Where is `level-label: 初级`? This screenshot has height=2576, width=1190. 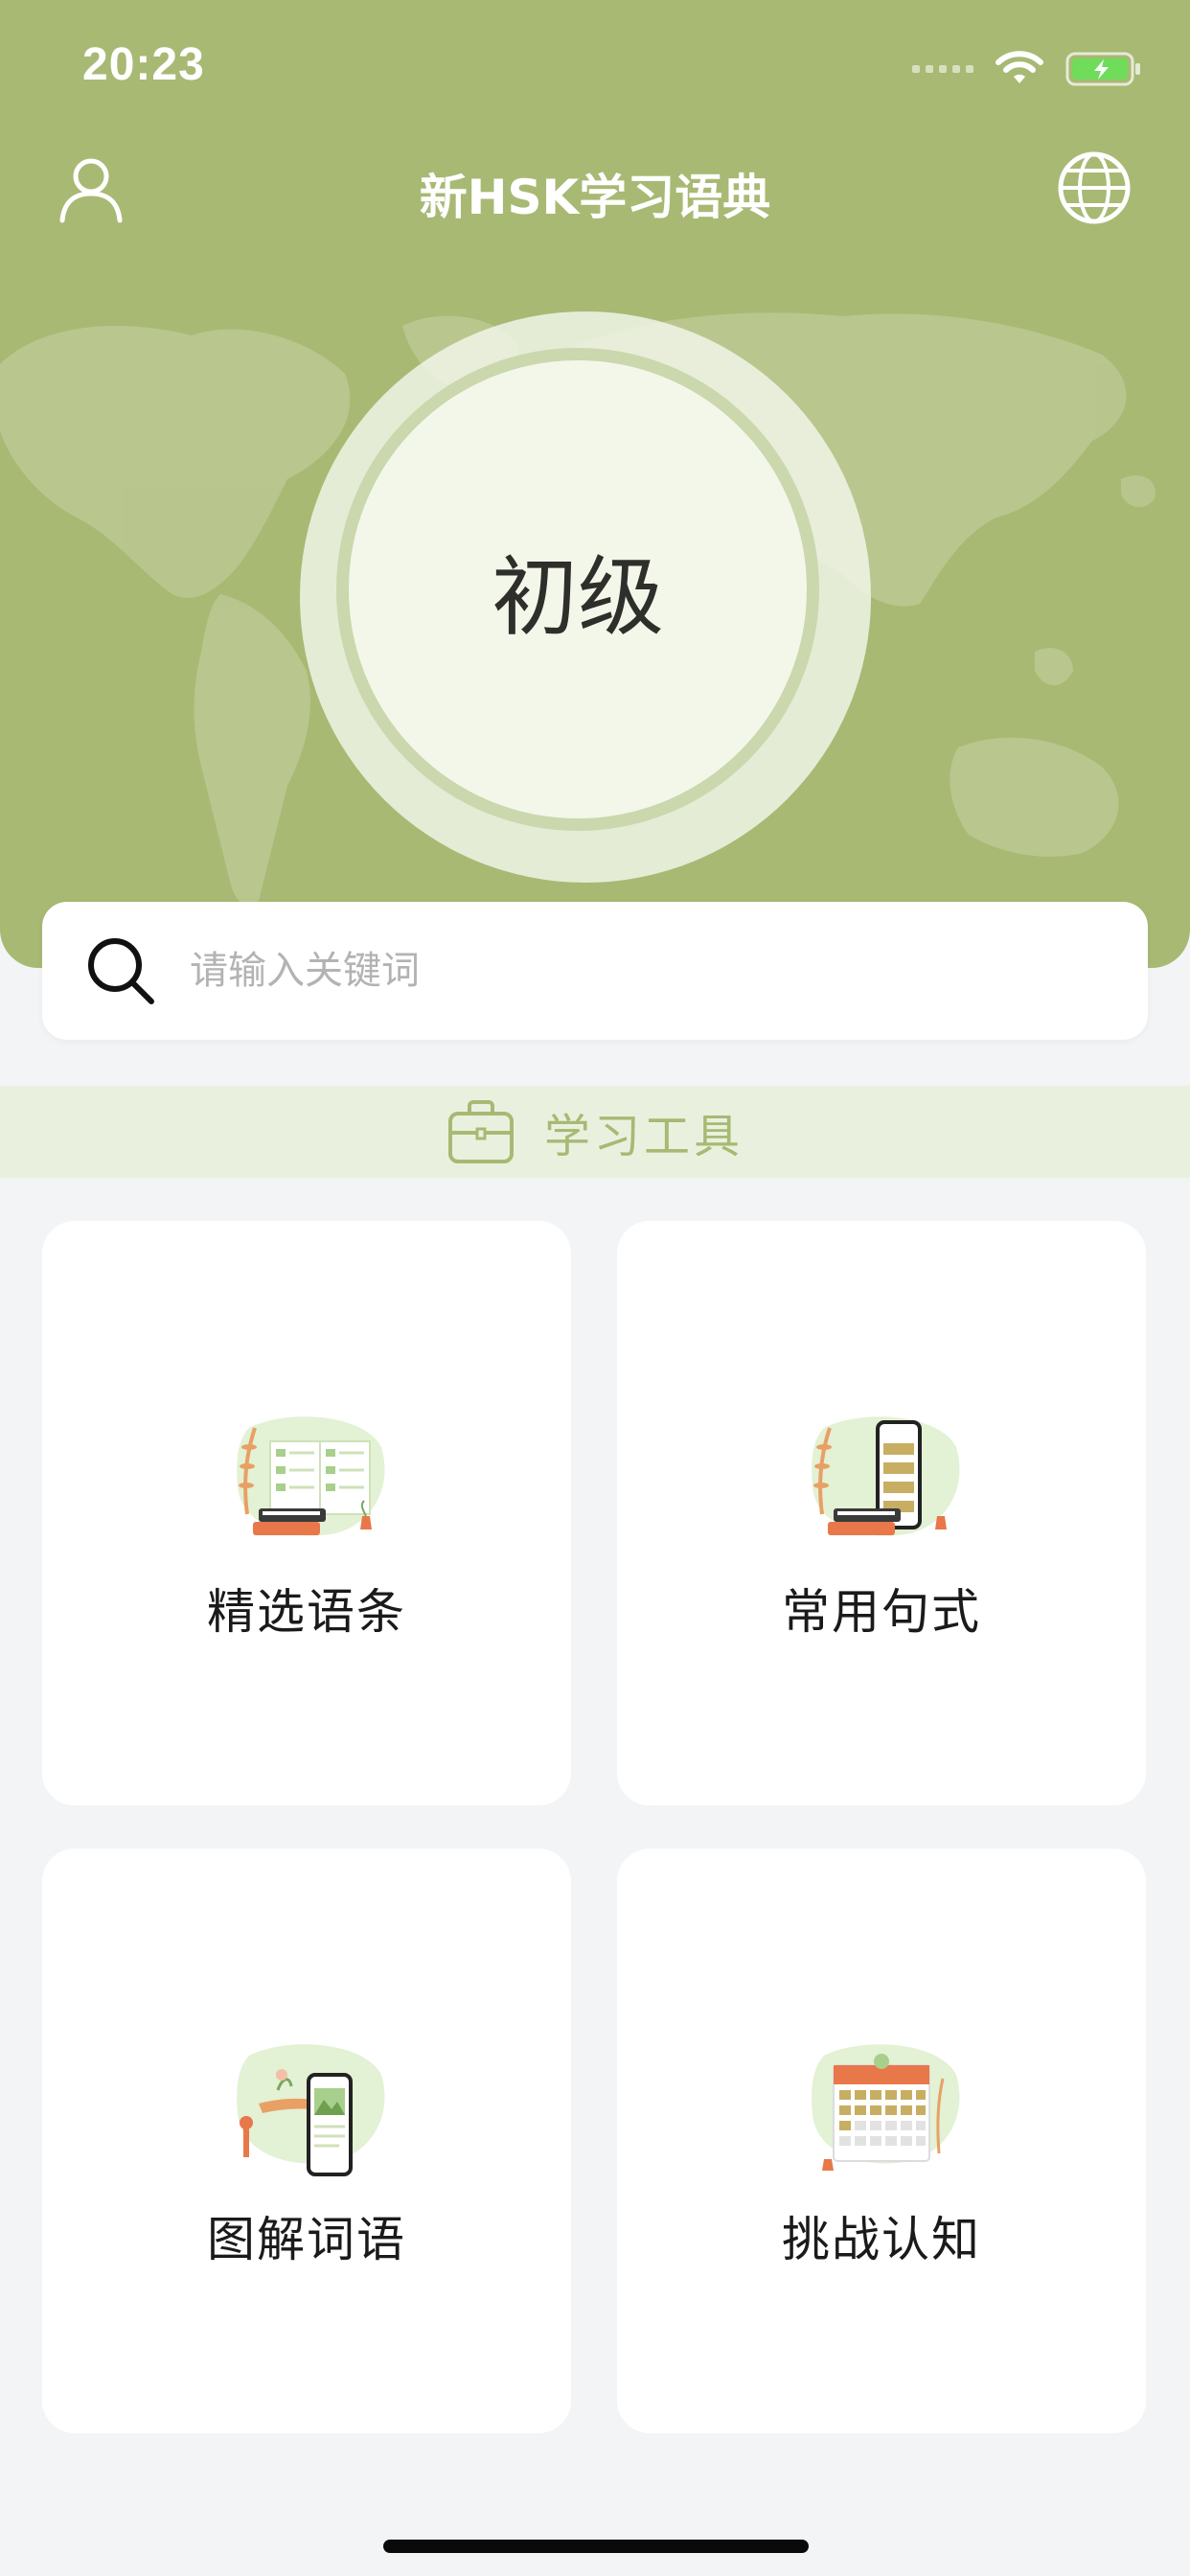 level-label: 初级 is located at coordinates (578, 597).